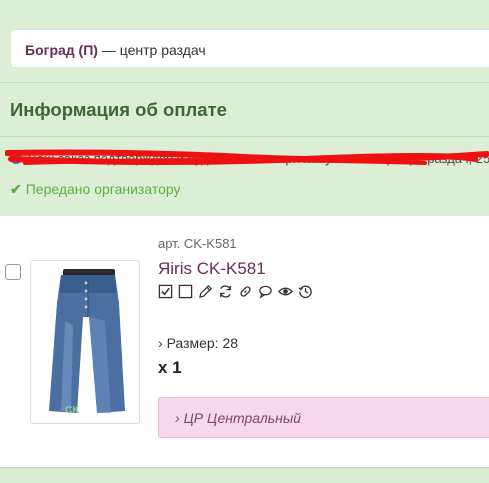 The width and height of the screenshot is (489, 483). Describe the element at coordinates (235, 292) in the screenshot. I see `item-action-icons` at that location.